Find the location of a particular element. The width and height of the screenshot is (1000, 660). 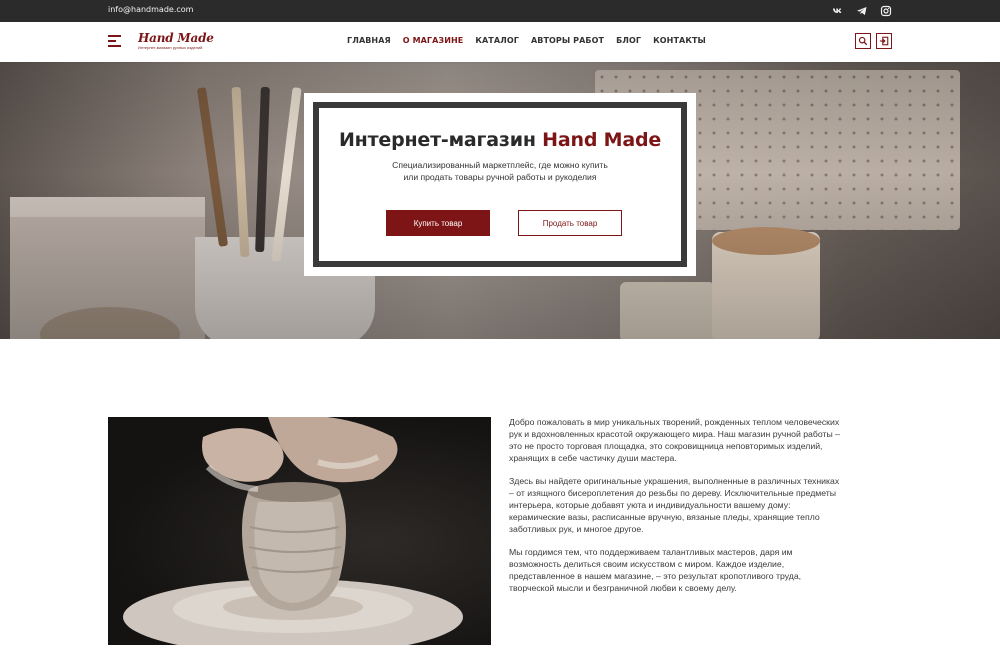

nav-item-contacts: КОНТАКТЫ is located at coordinates (679, 40).